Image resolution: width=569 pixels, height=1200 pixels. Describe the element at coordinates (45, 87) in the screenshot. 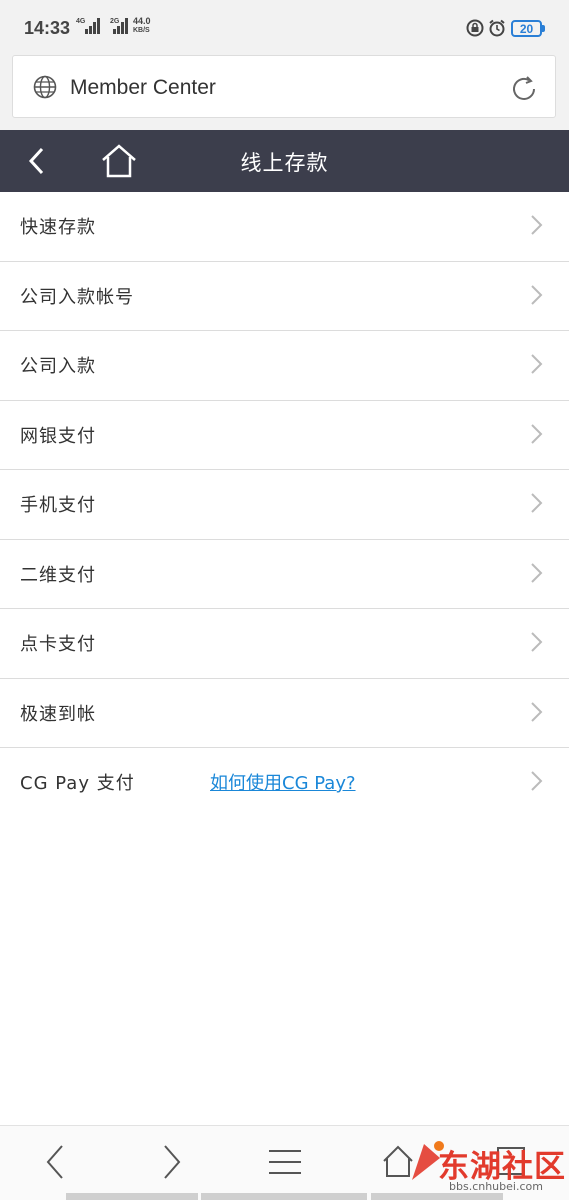

I see `globe-icon` at that location.